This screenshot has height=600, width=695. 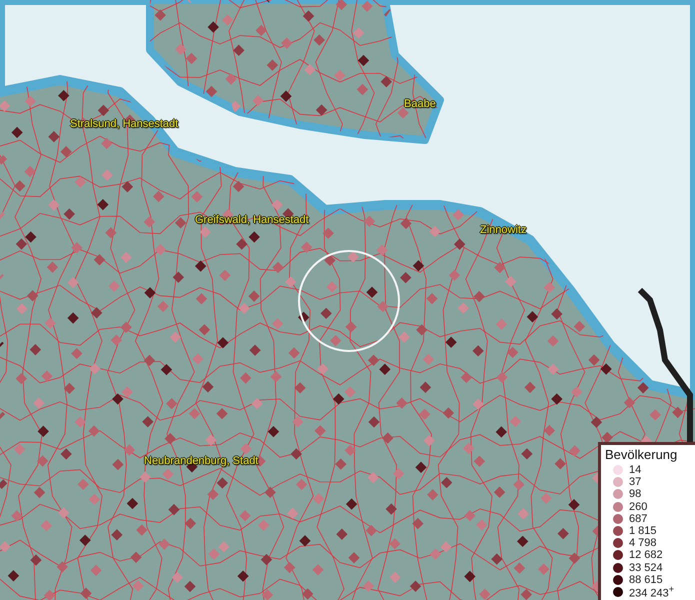 What do you see at coordinates (646, 568) in the screenshot?
I see `legend-label: 33 524` at bounding box center [646, 568].